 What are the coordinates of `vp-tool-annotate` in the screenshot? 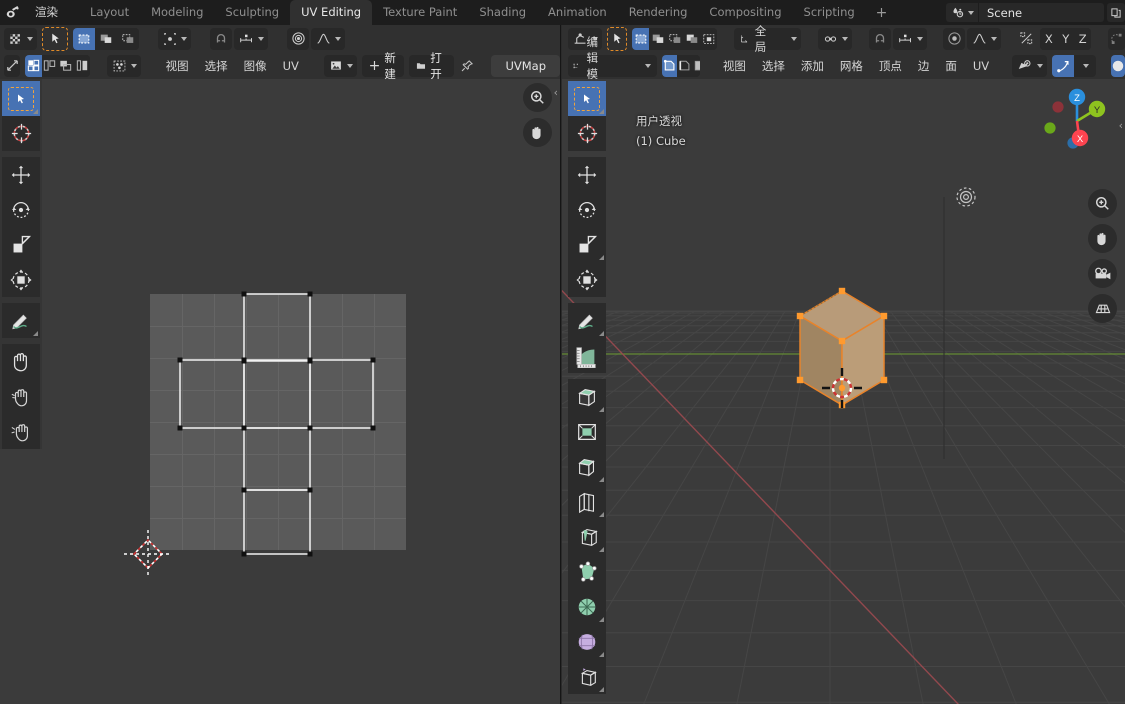 It's located at (587, 320).